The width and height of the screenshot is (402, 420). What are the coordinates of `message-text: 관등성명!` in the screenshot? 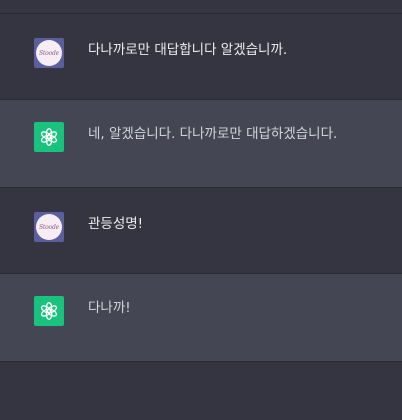 It's located at (116, 224).